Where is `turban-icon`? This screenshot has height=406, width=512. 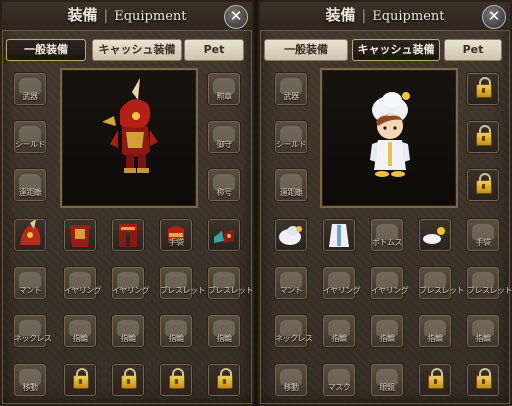
turban-icon is located at coordinates (290, 235).